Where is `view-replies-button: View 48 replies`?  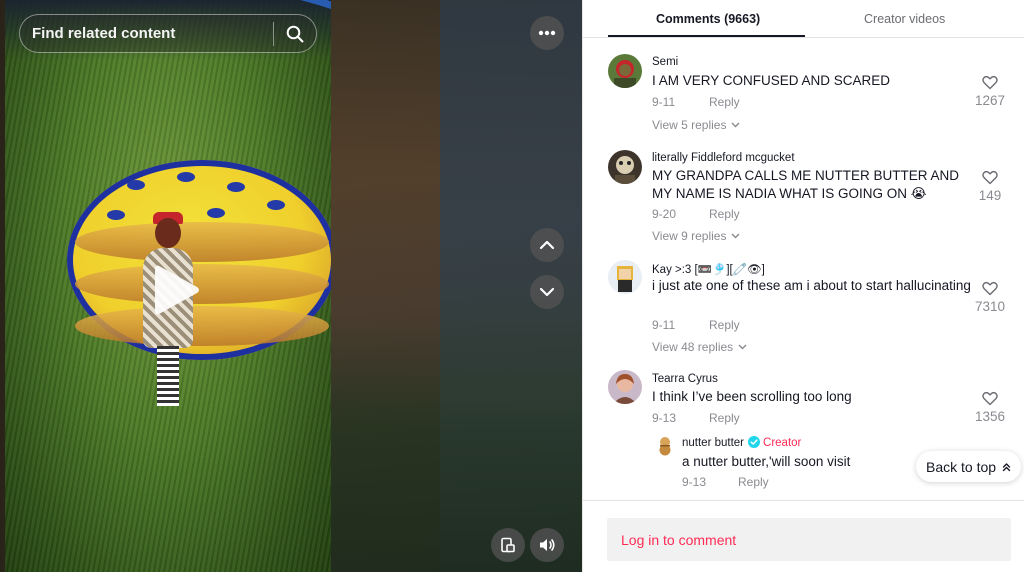 view-replies-button: View 48 replies is located at coordinates (699, 347).